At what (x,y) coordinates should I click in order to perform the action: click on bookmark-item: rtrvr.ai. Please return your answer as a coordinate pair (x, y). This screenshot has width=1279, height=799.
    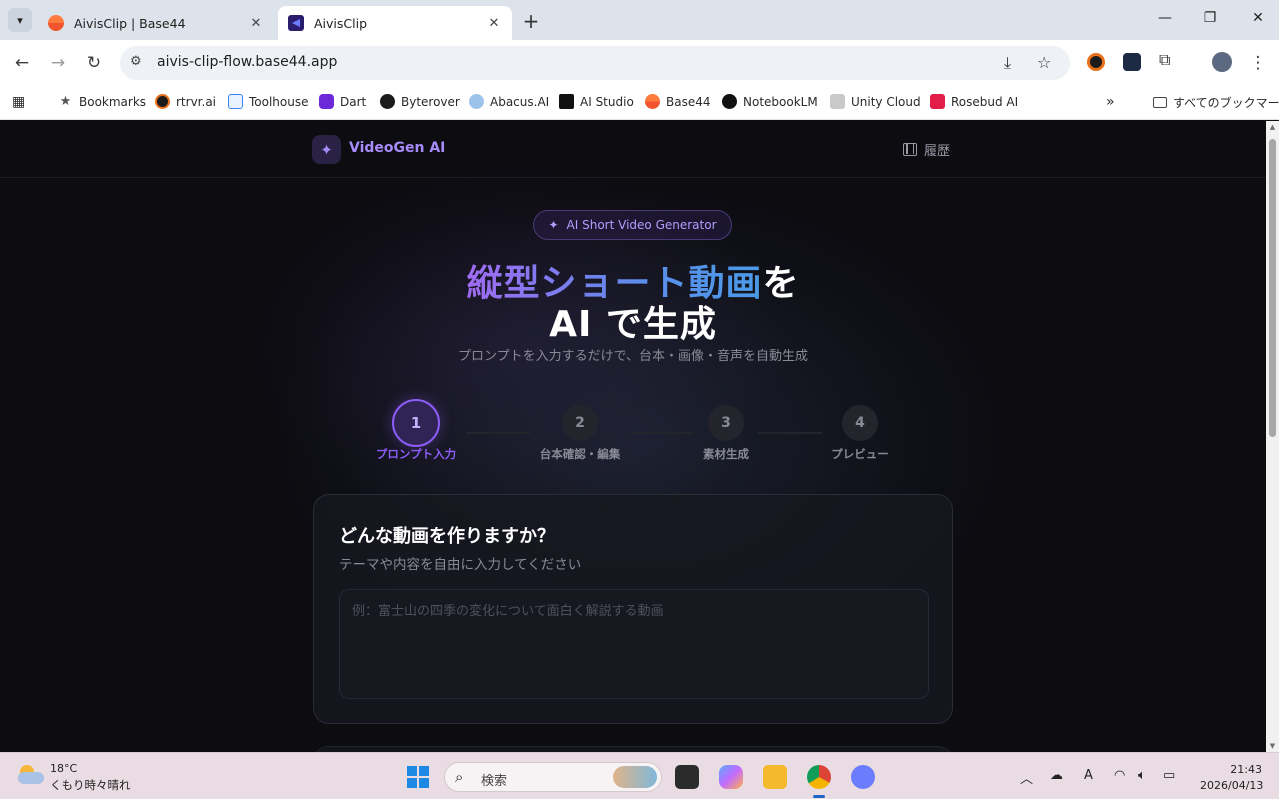
    Looking at the image, I should click on (185, 101).